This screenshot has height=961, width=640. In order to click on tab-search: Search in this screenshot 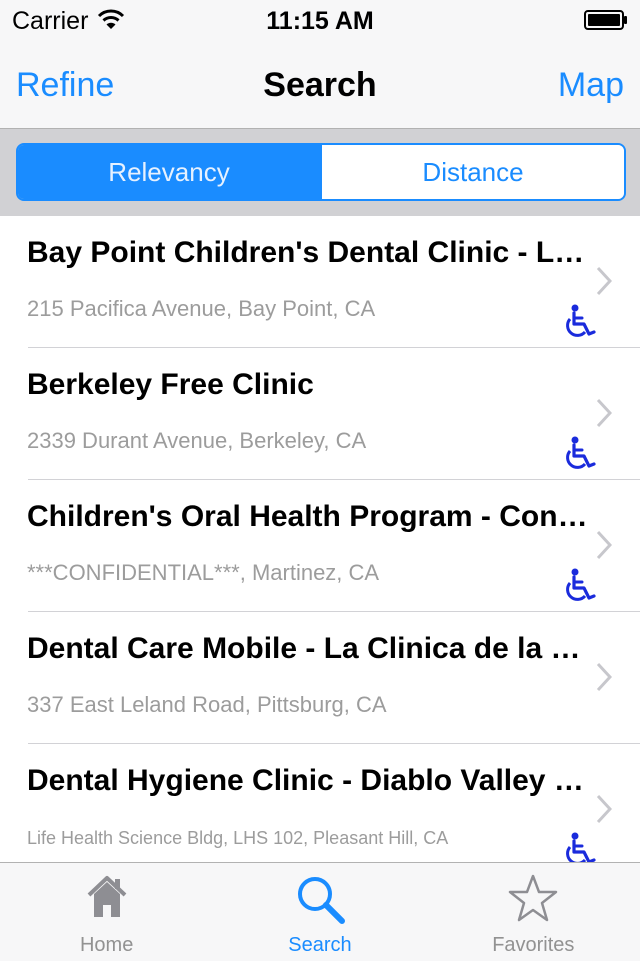, I will do `click(319, 912)`.